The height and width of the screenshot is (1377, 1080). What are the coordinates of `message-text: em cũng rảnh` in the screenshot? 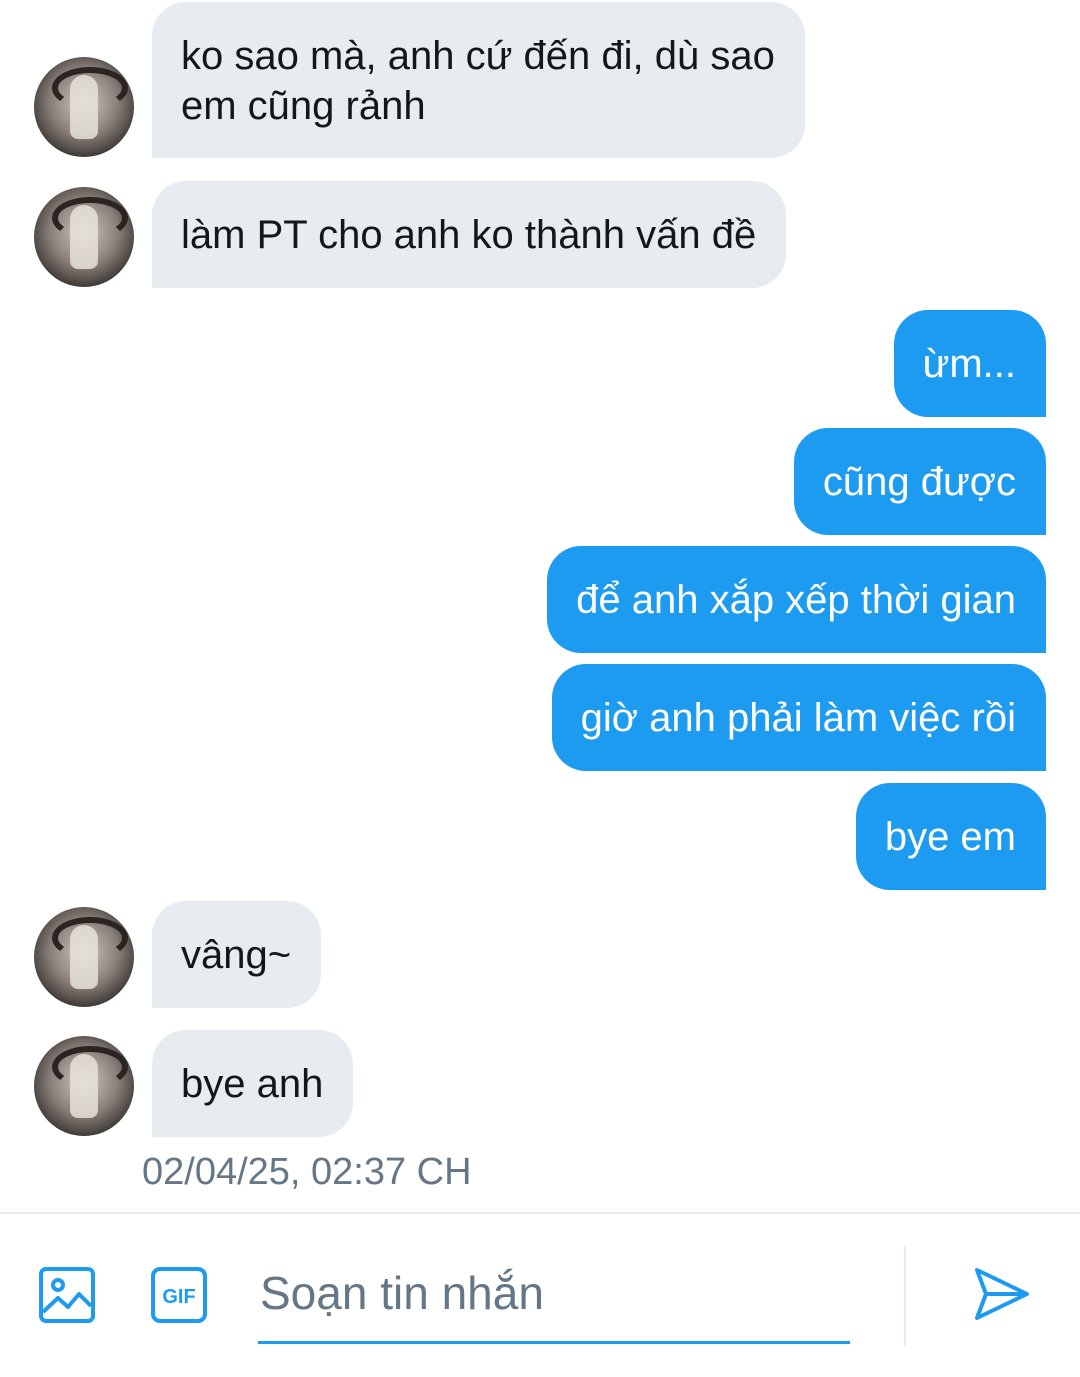 It's located at (303, 106).